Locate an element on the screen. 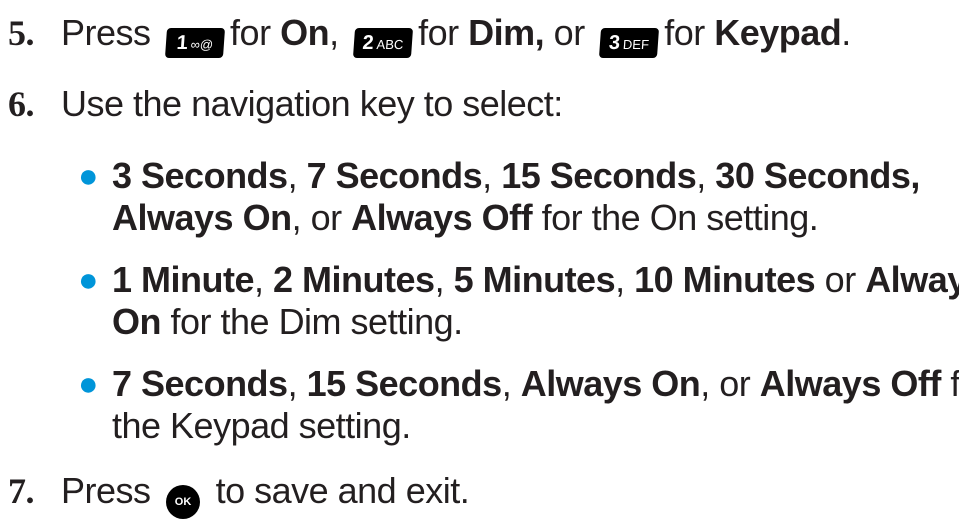 The height and width of the screenshot is (520, 959). ok-key-icon: OK is located at coordinates (183, 502).